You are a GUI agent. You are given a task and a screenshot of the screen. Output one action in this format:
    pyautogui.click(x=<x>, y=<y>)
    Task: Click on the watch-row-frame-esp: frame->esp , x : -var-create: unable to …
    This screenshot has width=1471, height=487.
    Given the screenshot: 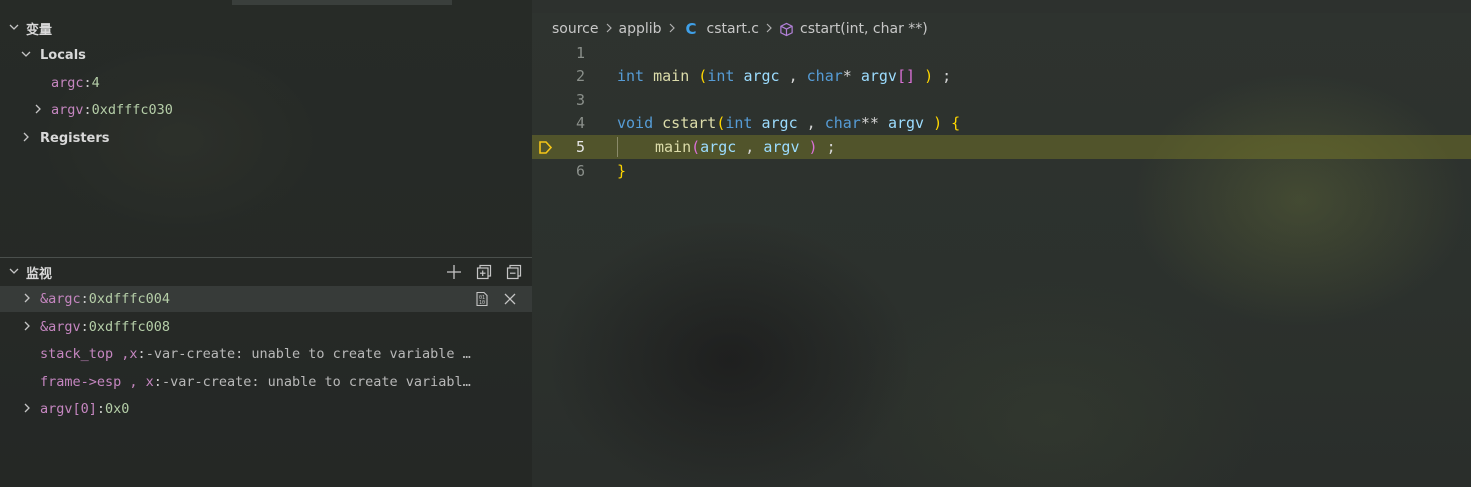 What is the action you would take?
    pyautogui.click(x=266, y=382)
    